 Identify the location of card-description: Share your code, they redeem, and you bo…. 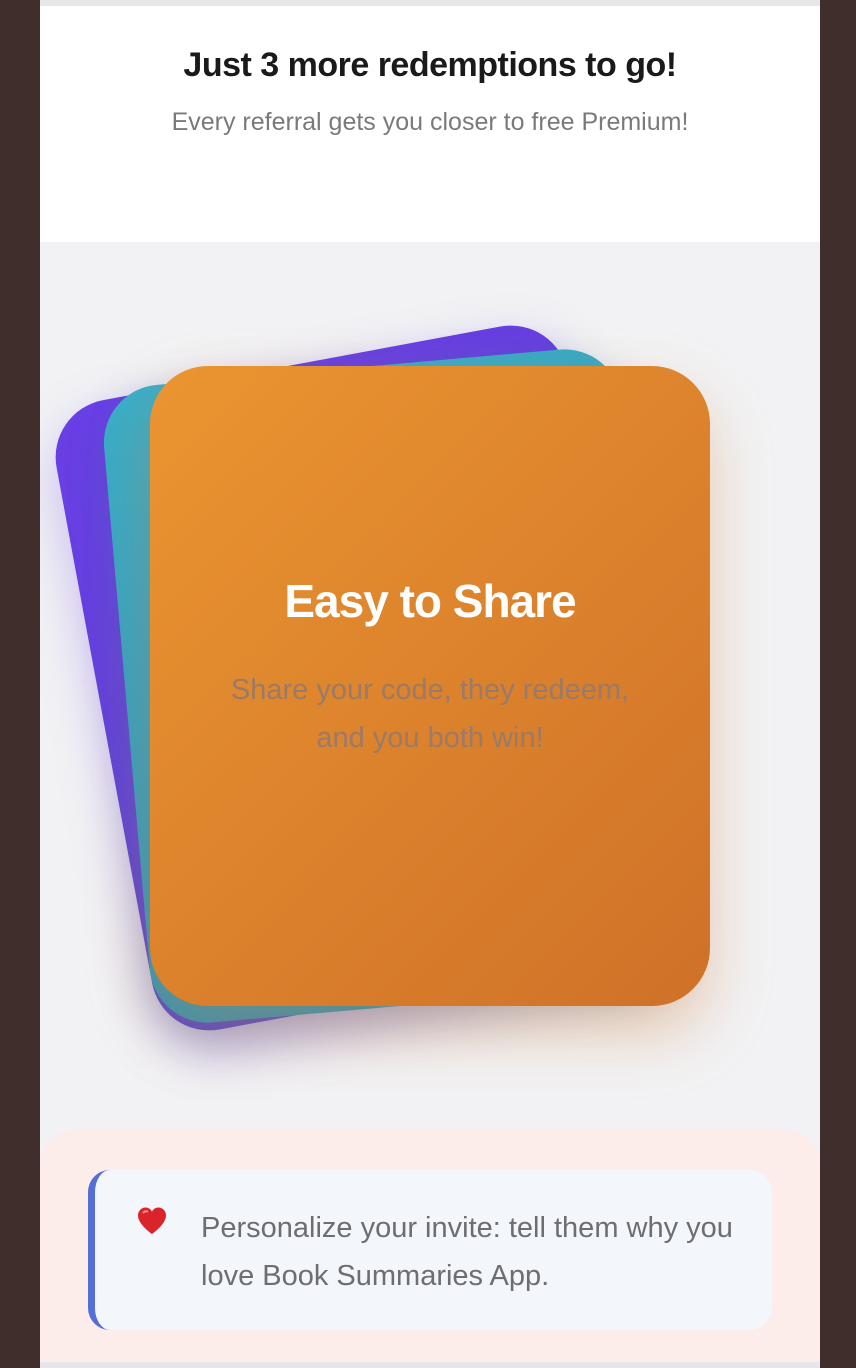
(430, 714).